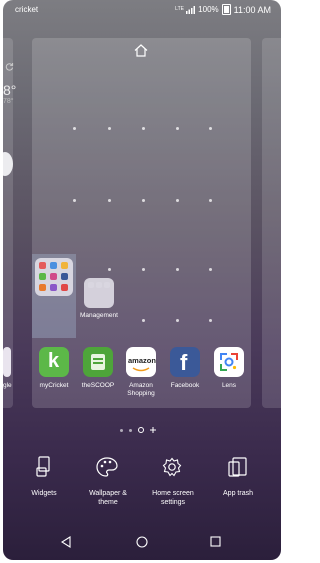 The width and height of the screenshot is (320, 563). I want to click on home-screen-settings-label: Home screen settings, so click(173, 498).